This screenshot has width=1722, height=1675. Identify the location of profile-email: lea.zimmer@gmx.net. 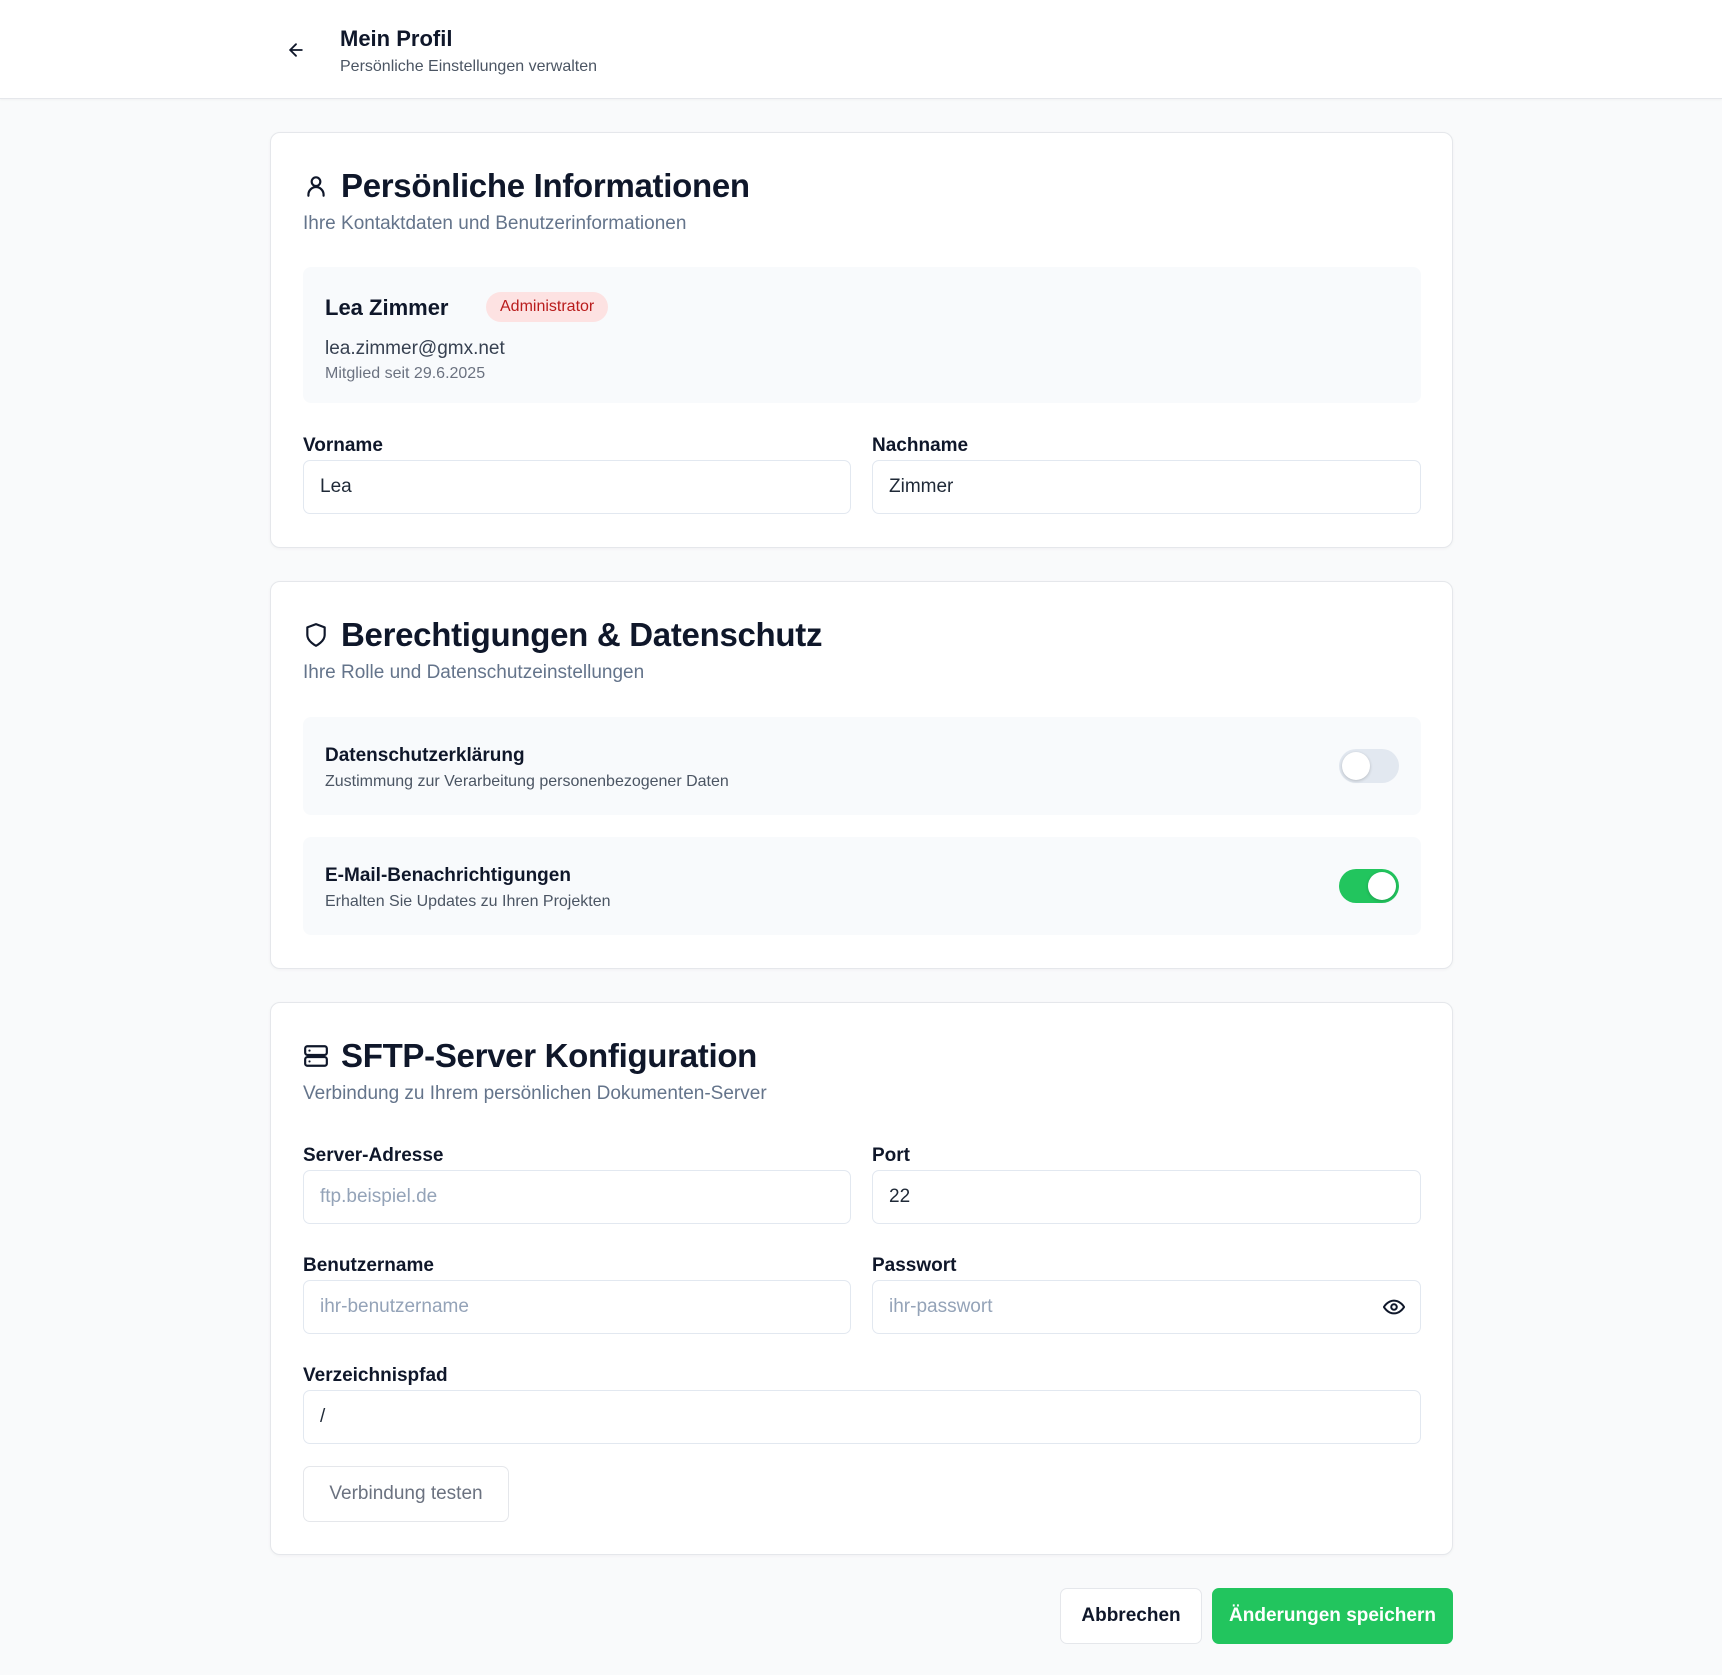
(415, 348).